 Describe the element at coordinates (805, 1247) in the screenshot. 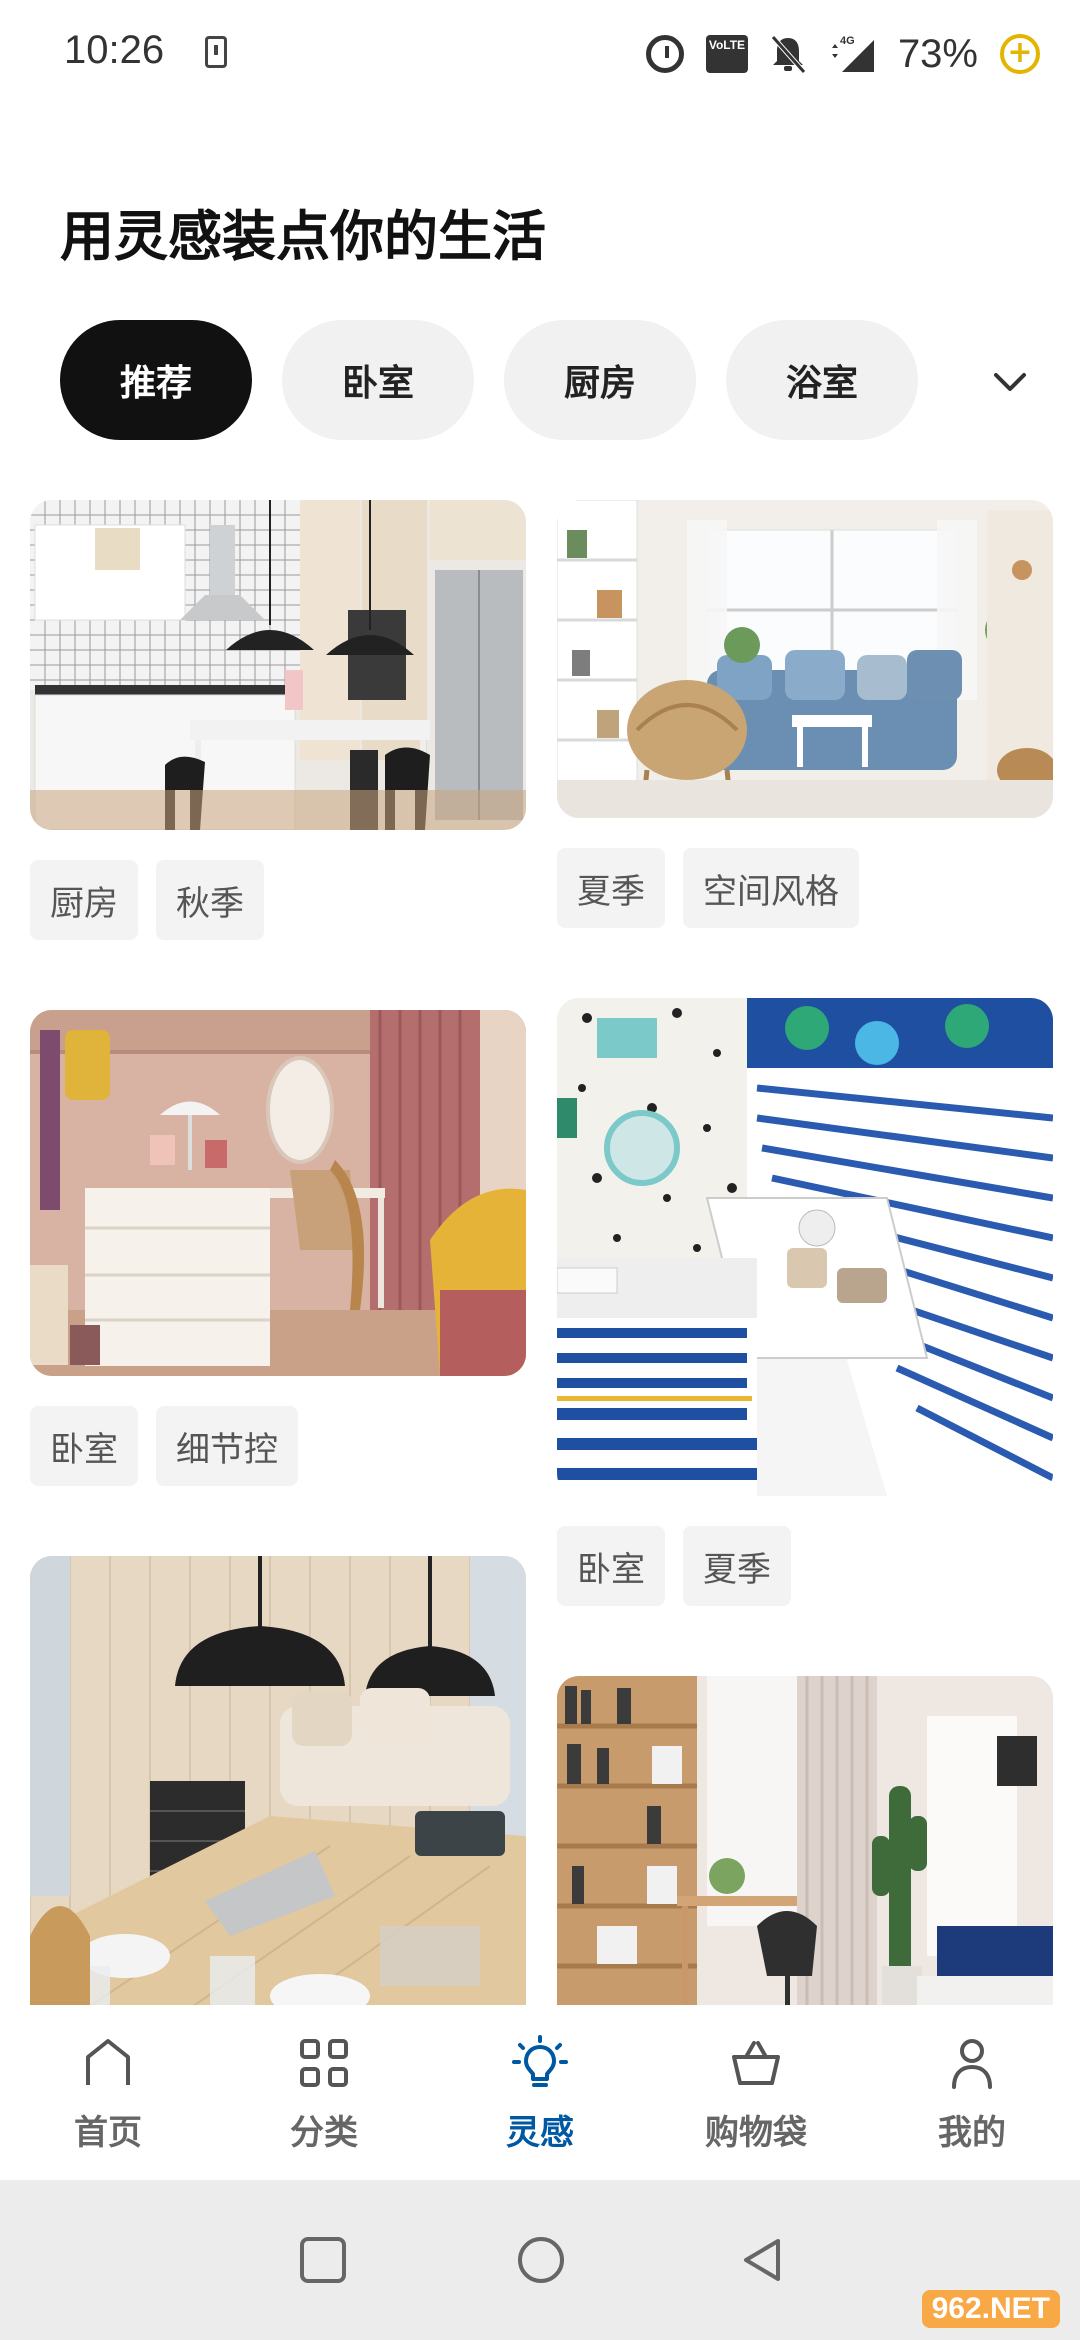

I see `kids-bedroom-photo` at that location.